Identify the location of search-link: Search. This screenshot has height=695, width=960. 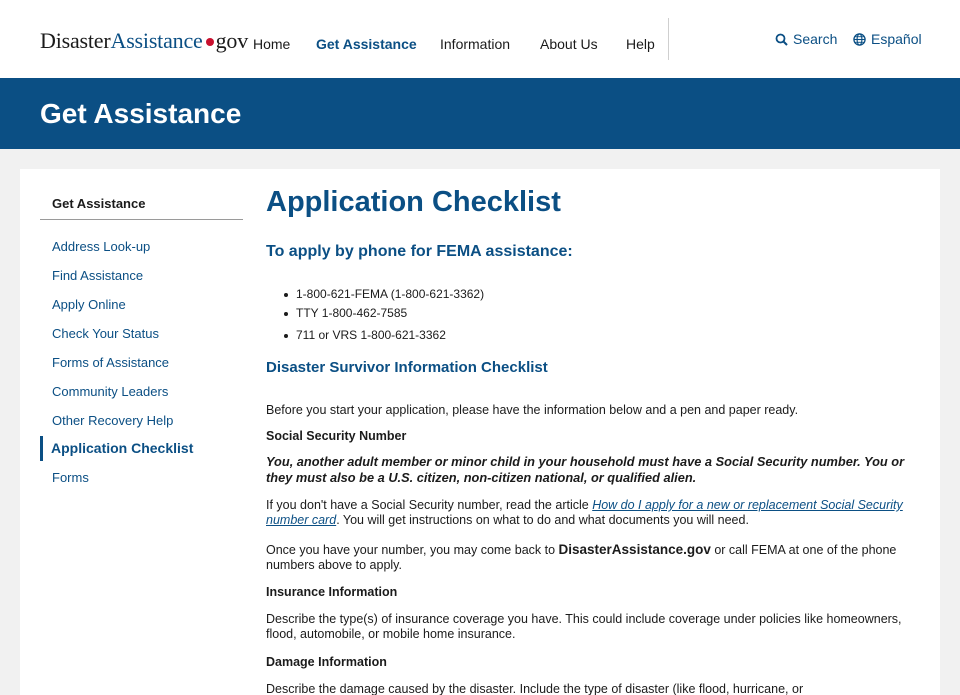
(806, 39).